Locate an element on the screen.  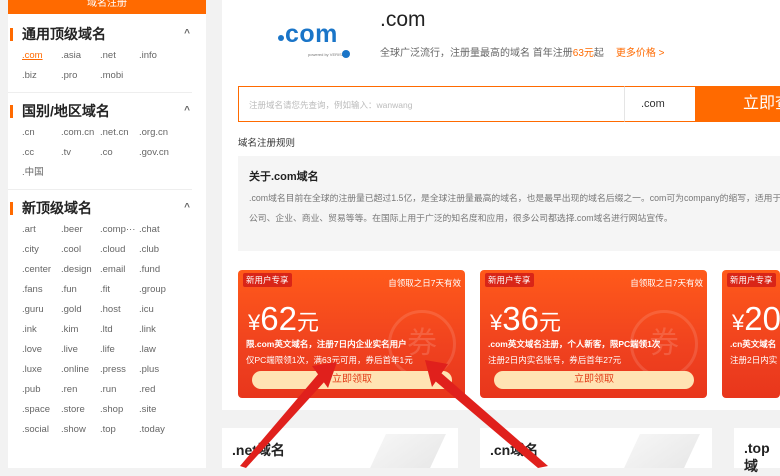
tld-link: .cloud is located at coordinates (119, 250).